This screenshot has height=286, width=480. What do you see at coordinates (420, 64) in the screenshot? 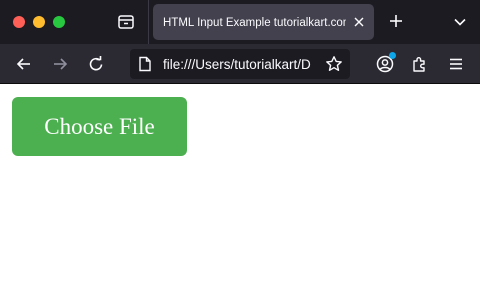
I see `extensions-icon` at bounding box center [420, 64].